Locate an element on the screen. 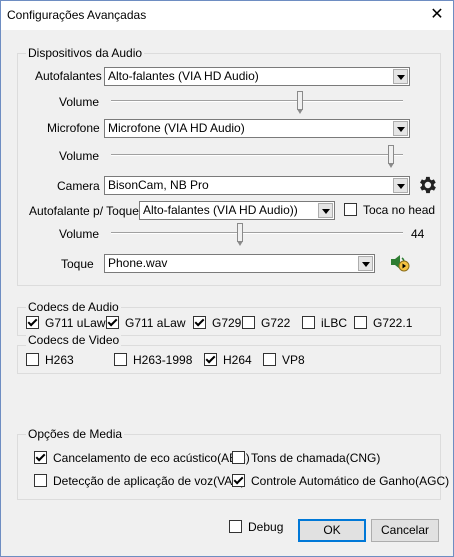 Image resolution: width=454 pixels, height=557 pixels. close-icon: ✕ is located at coordinates (437, 15).